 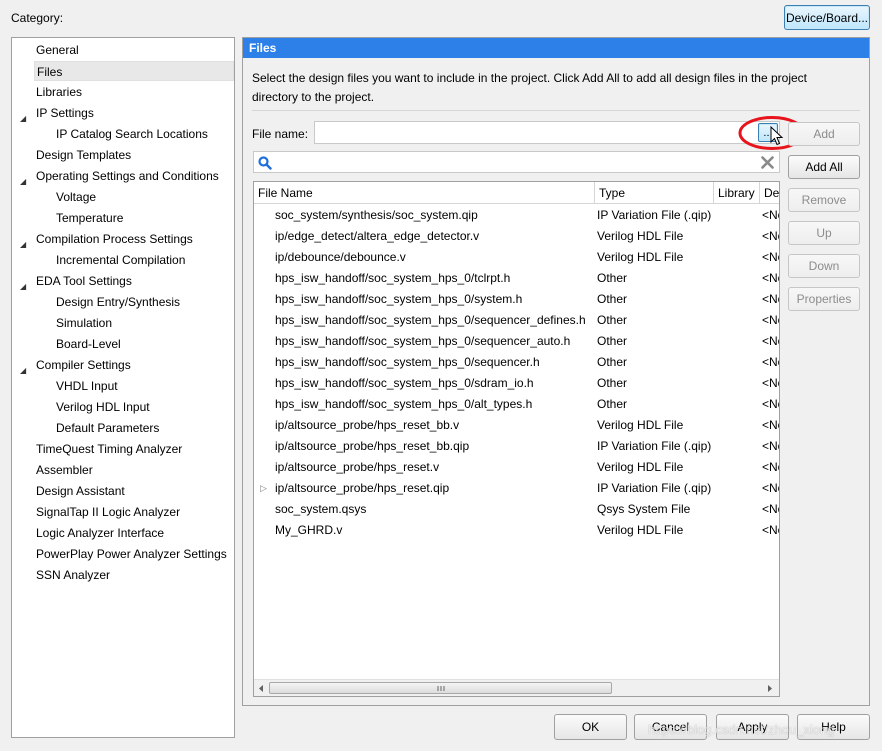 What do you see at coordinates (263, 488) in the screenshot?
I see `row-expand-icon: ▷` at bounding box center [263, 488].